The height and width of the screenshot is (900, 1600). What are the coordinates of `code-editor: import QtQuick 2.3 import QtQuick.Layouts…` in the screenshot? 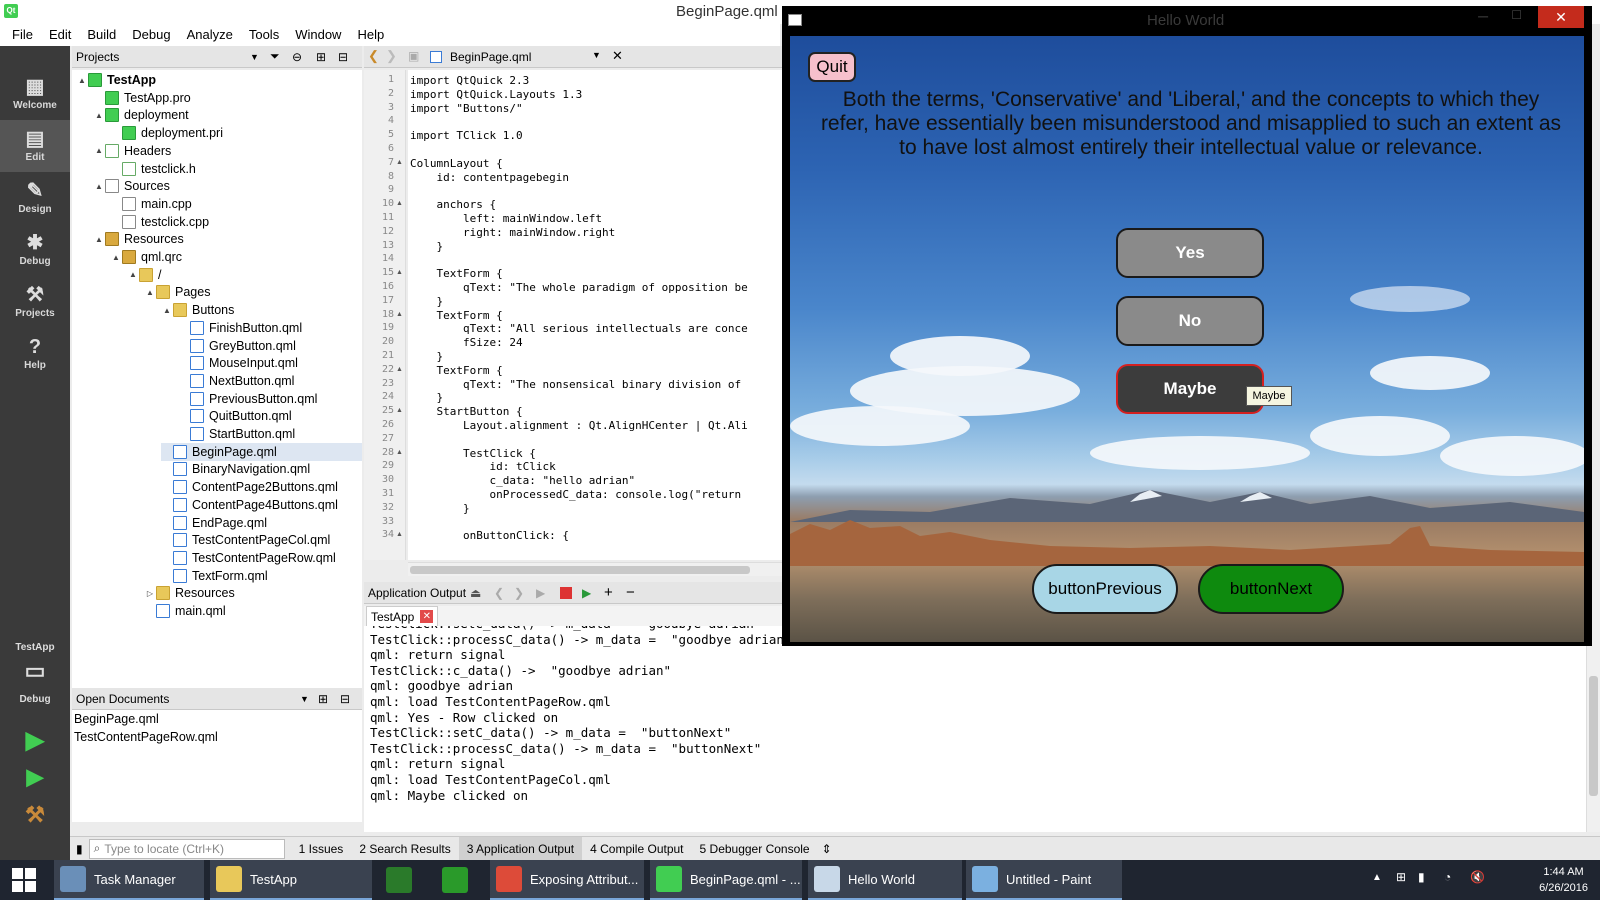 It's located at (595, 315).